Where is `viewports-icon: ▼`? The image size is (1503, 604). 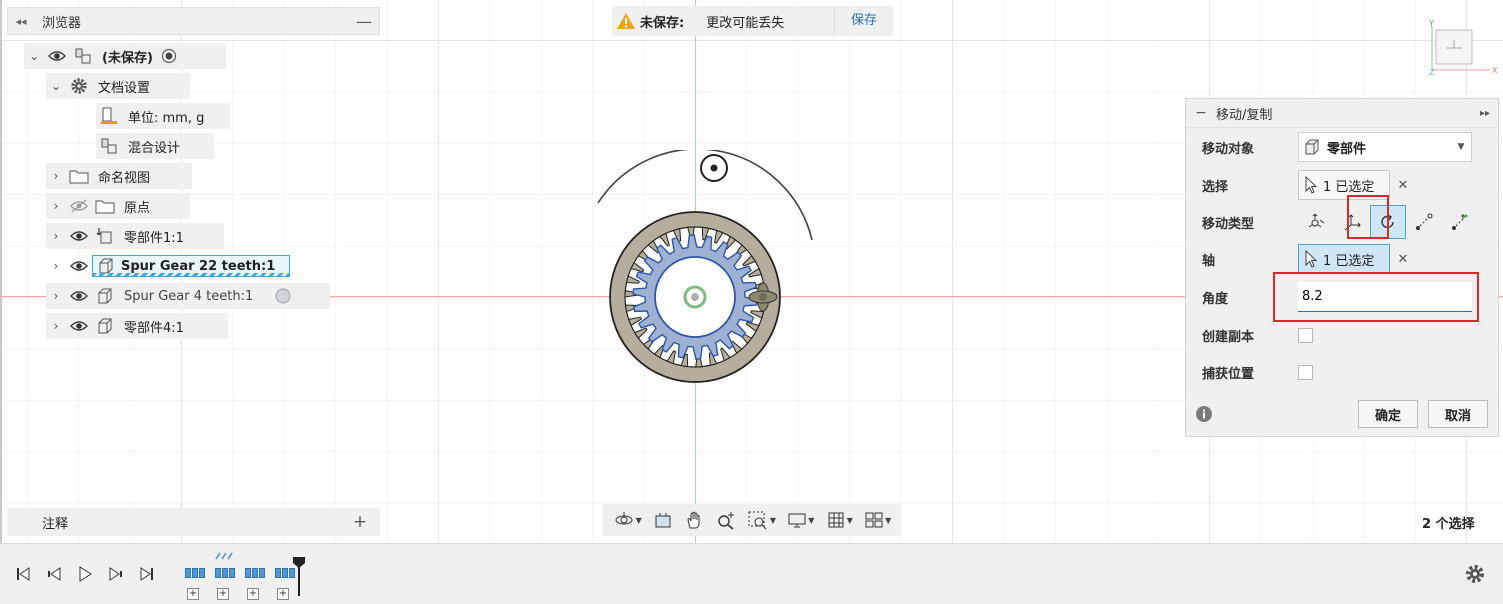
viewports-icon: ▼ is located at coordinates (877, 520).